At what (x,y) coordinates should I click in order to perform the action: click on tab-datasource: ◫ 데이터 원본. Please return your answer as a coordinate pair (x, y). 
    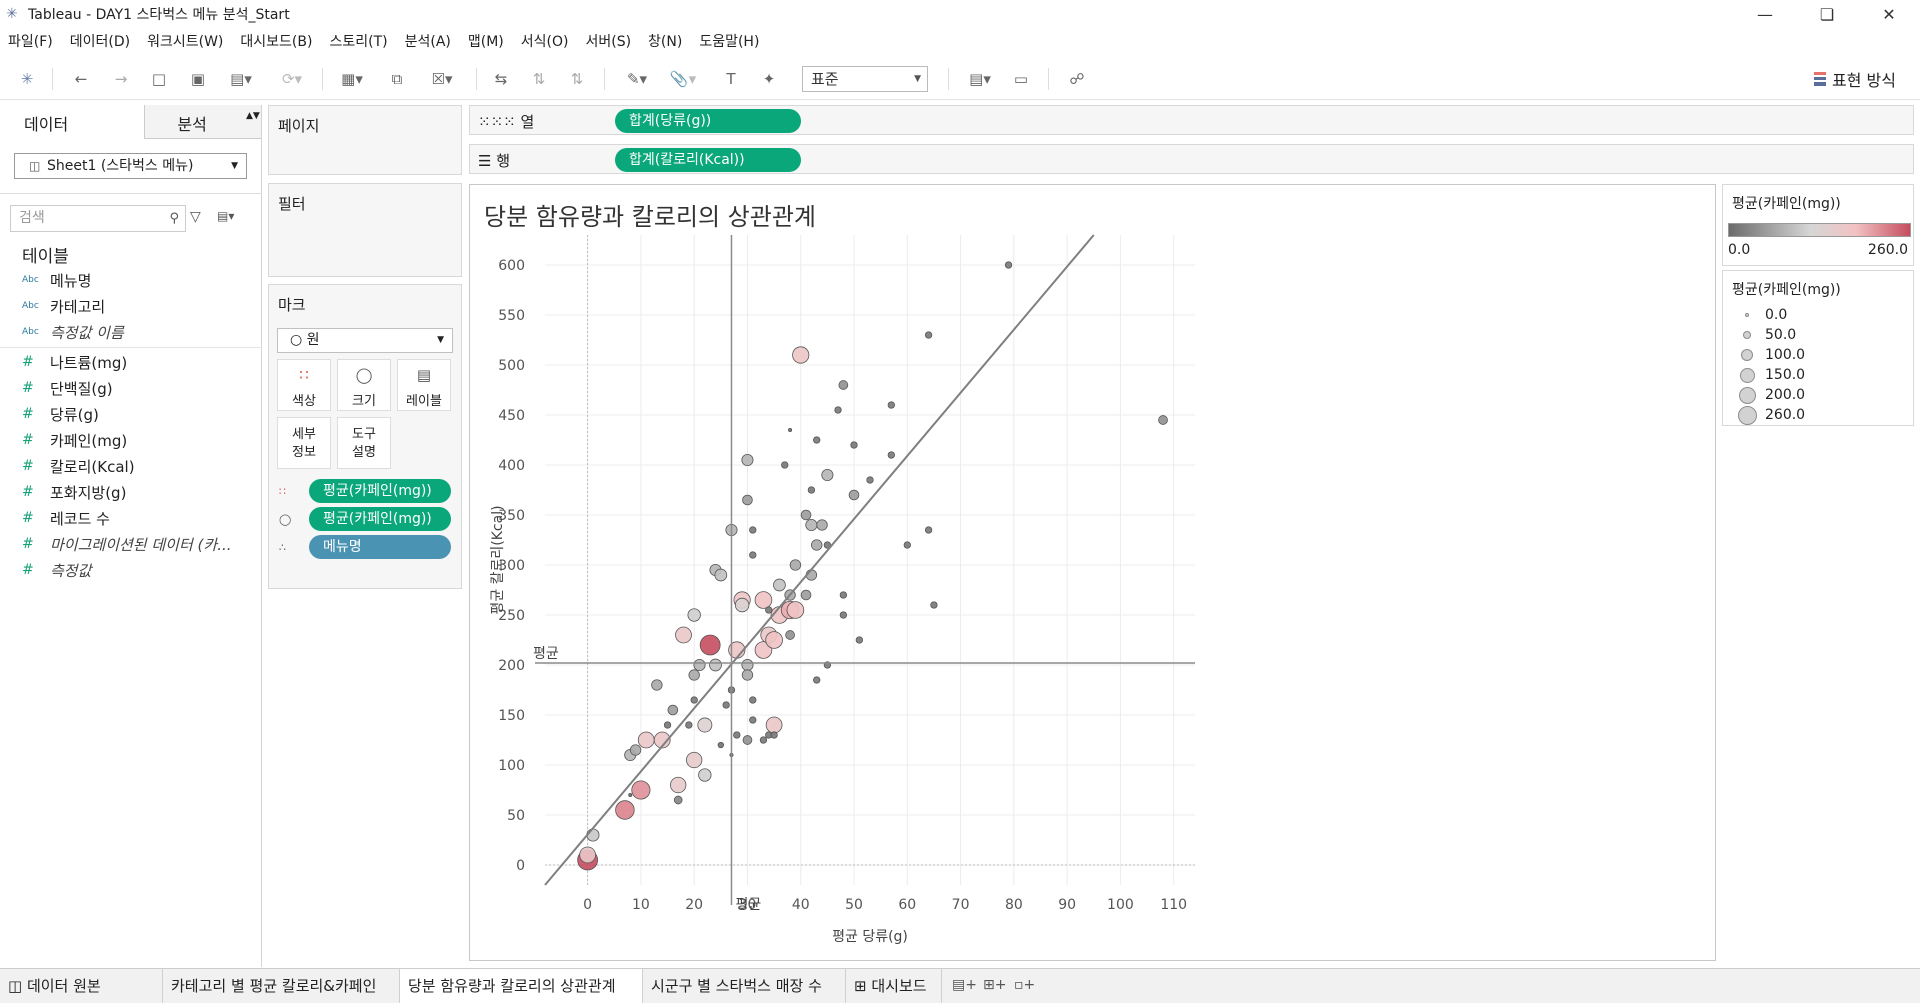
    Looking at the image, I should click on (81, 986).